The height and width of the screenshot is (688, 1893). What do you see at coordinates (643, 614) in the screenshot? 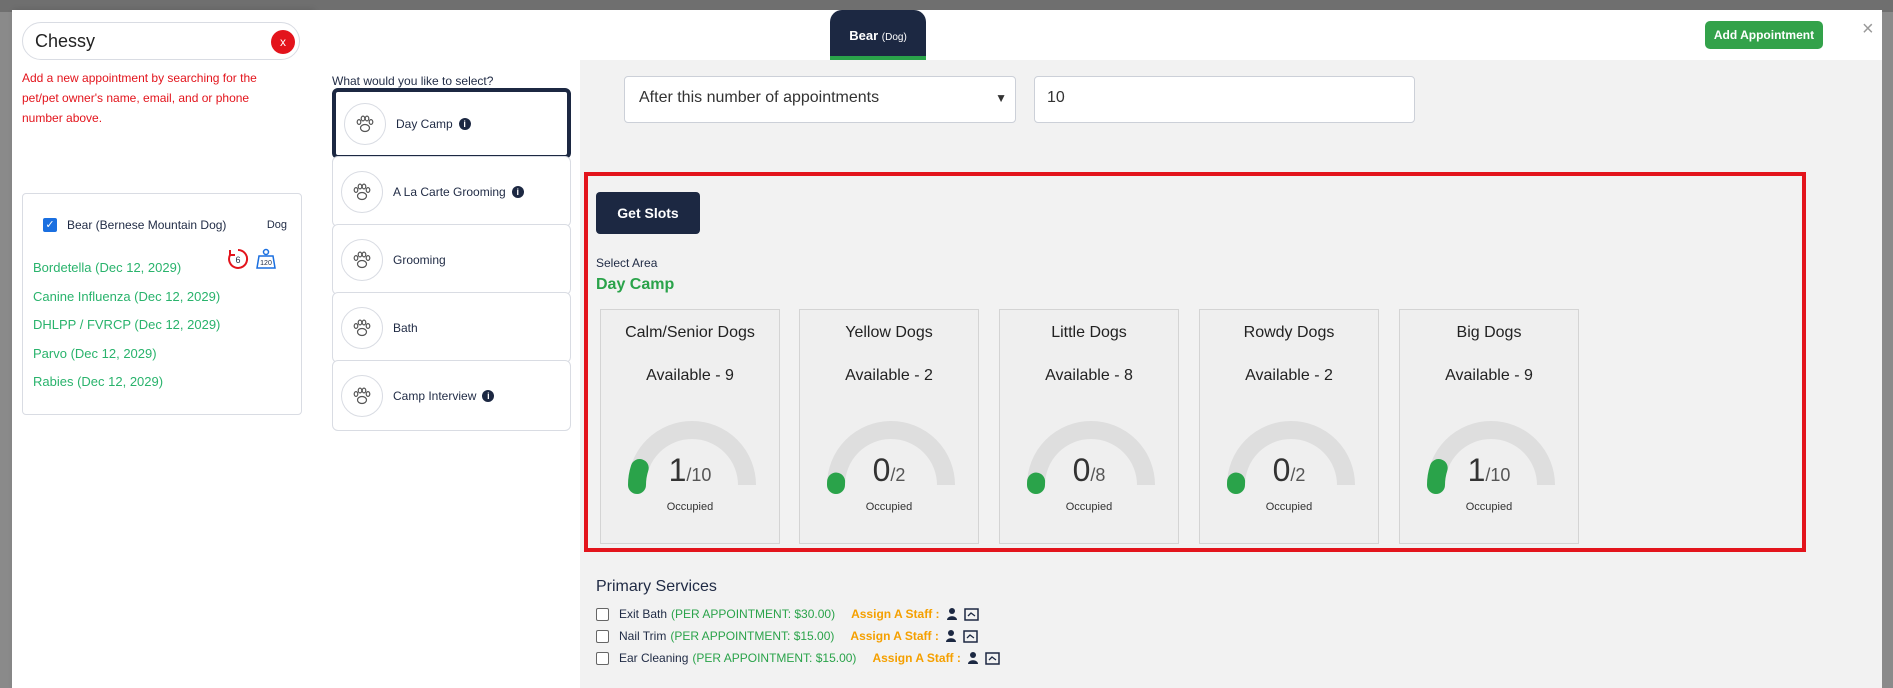
I see `service-name: Exit Bath` at bounding box center [643, 614].